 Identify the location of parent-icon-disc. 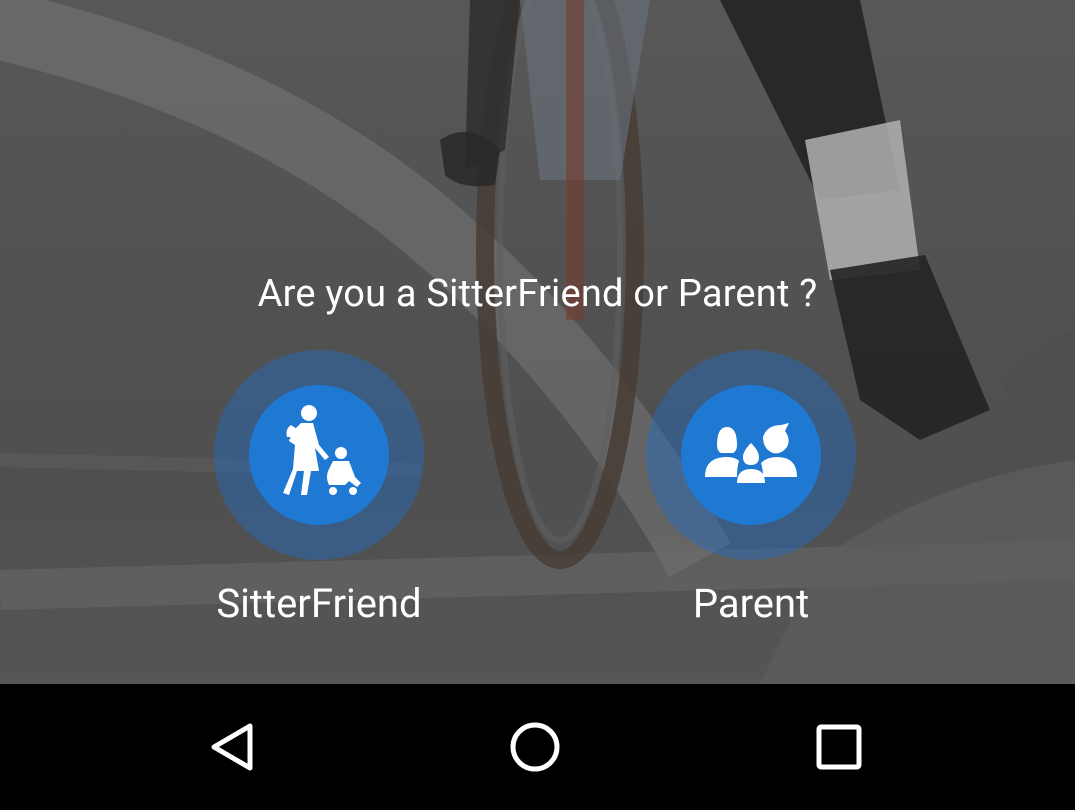
(751, 455).